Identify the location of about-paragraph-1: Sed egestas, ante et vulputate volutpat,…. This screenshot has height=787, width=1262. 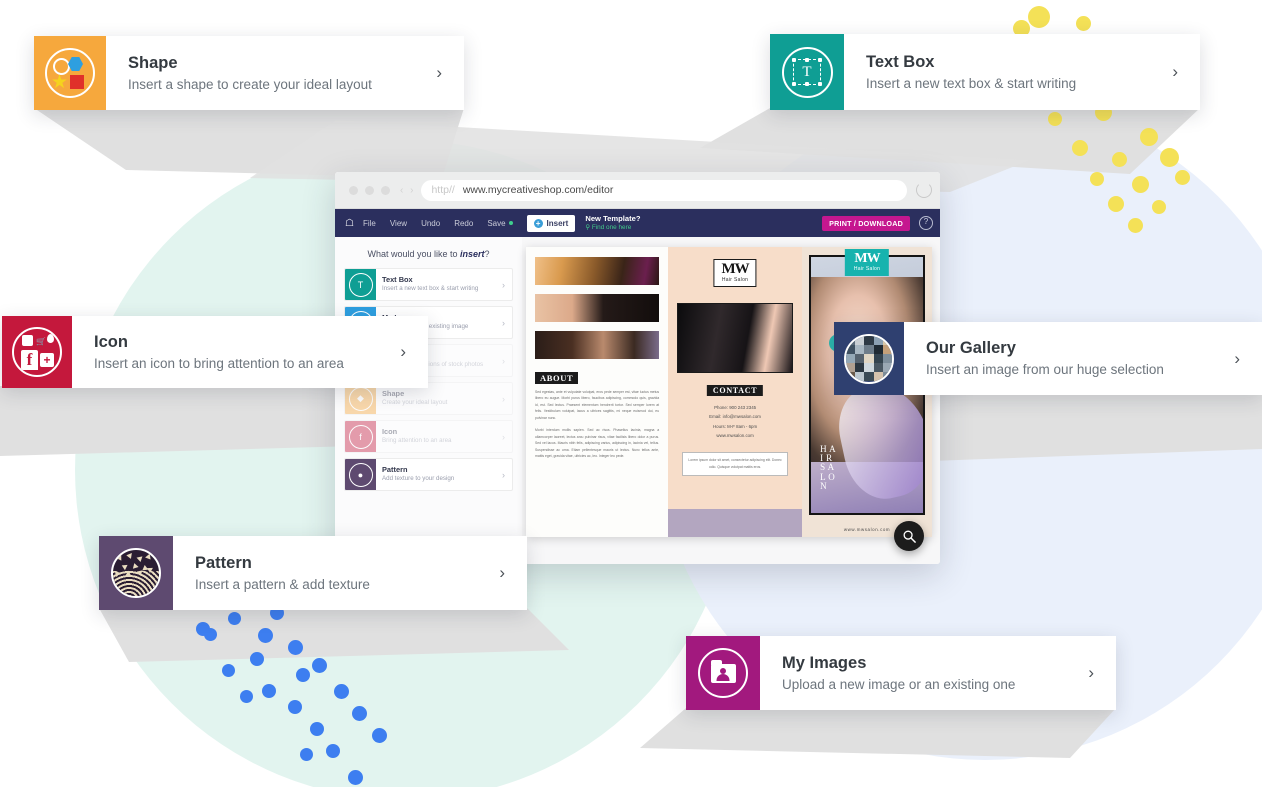
(597, 405).